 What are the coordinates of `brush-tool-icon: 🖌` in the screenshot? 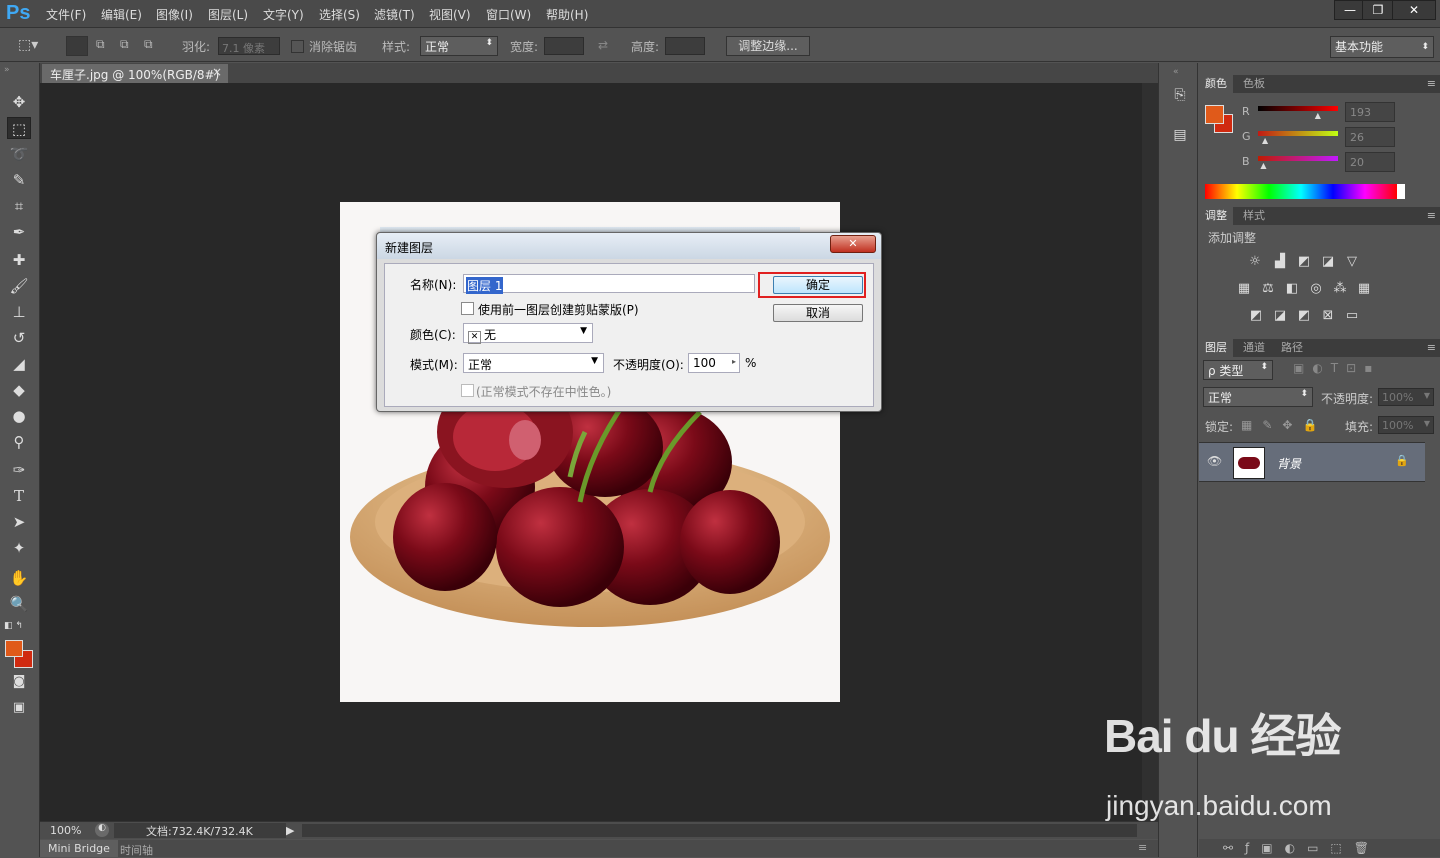 It's located at (19, 286).